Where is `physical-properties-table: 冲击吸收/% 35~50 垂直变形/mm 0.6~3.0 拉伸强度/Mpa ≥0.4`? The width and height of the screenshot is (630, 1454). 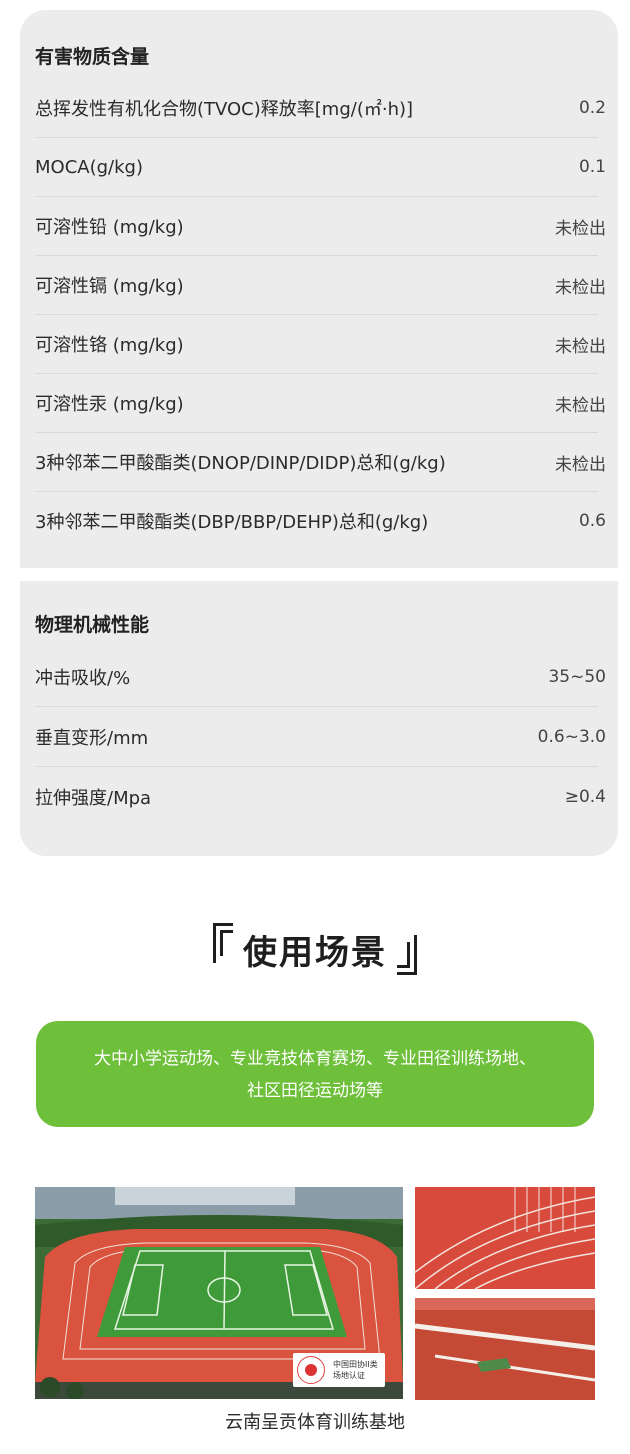 physical-properties-table: 冲击吸收/% 35~50 垂直变形/mm 0.6~3.0 拉伸强度/Mpa ≥0.4 is located at coordinates (320, 736).